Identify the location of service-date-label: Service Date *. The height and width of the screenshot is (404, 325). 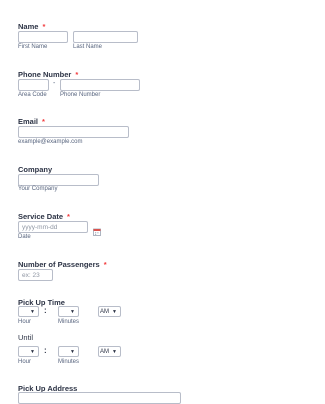
(44, 216).